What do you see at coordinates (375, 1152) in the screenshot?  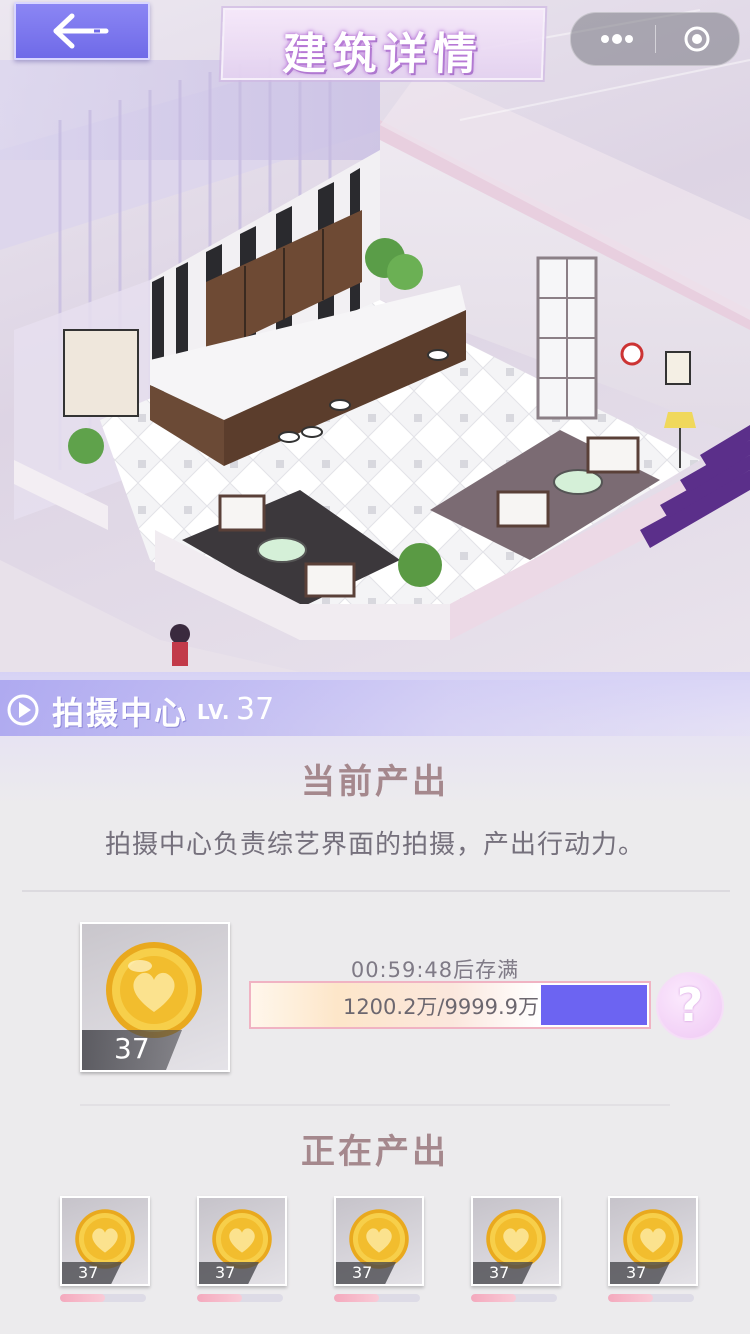 I see `producing-title: 正在产出` at bounding box center [375, 1152].